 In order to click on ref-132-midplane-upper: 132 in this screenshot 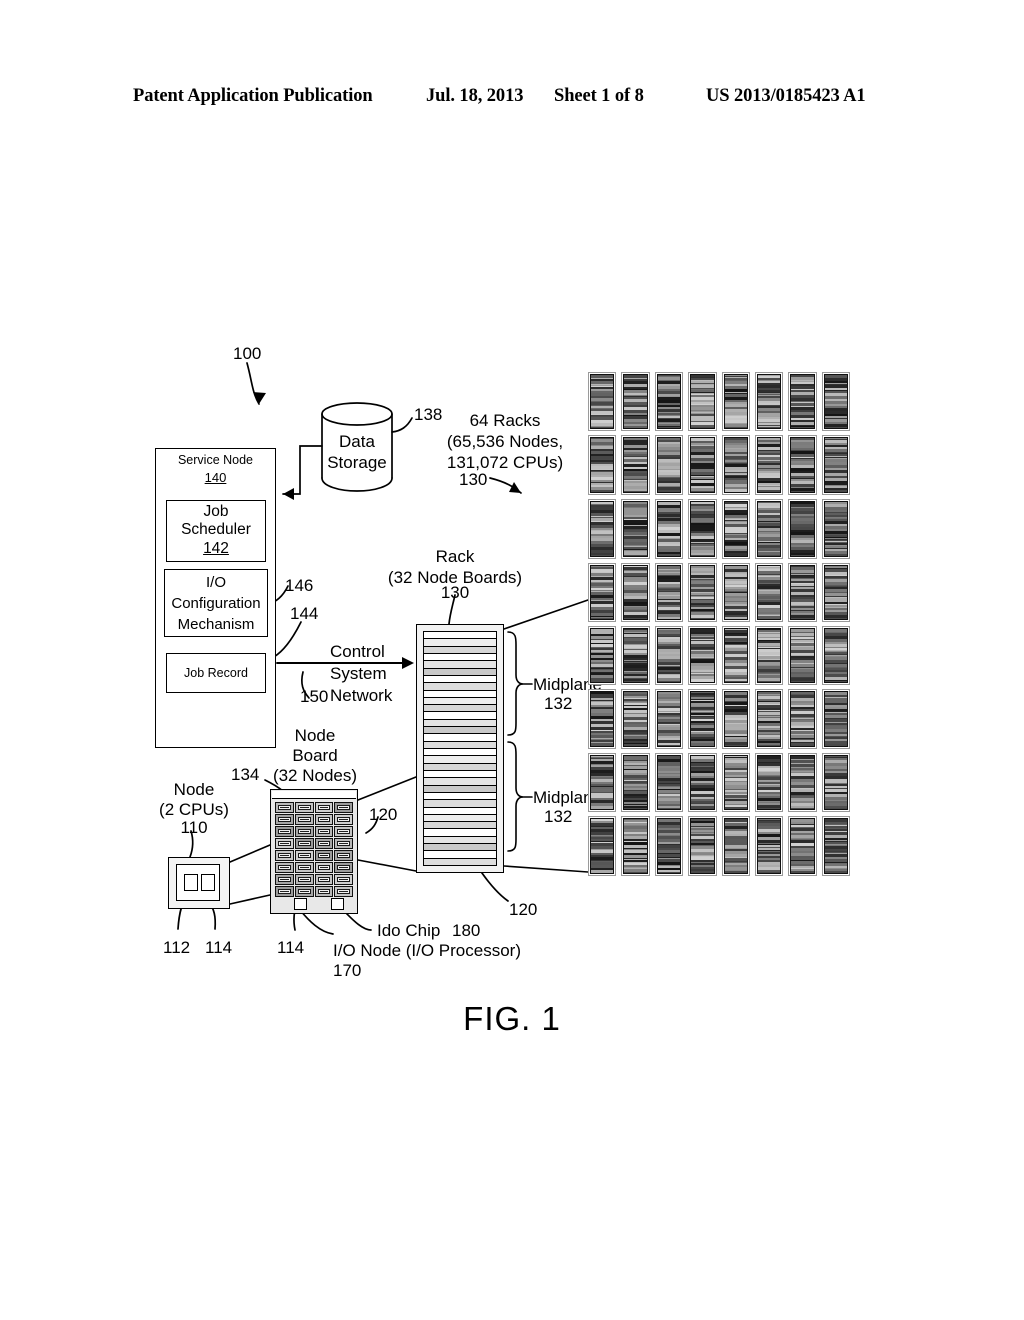, I will do `click(558, 703)`.